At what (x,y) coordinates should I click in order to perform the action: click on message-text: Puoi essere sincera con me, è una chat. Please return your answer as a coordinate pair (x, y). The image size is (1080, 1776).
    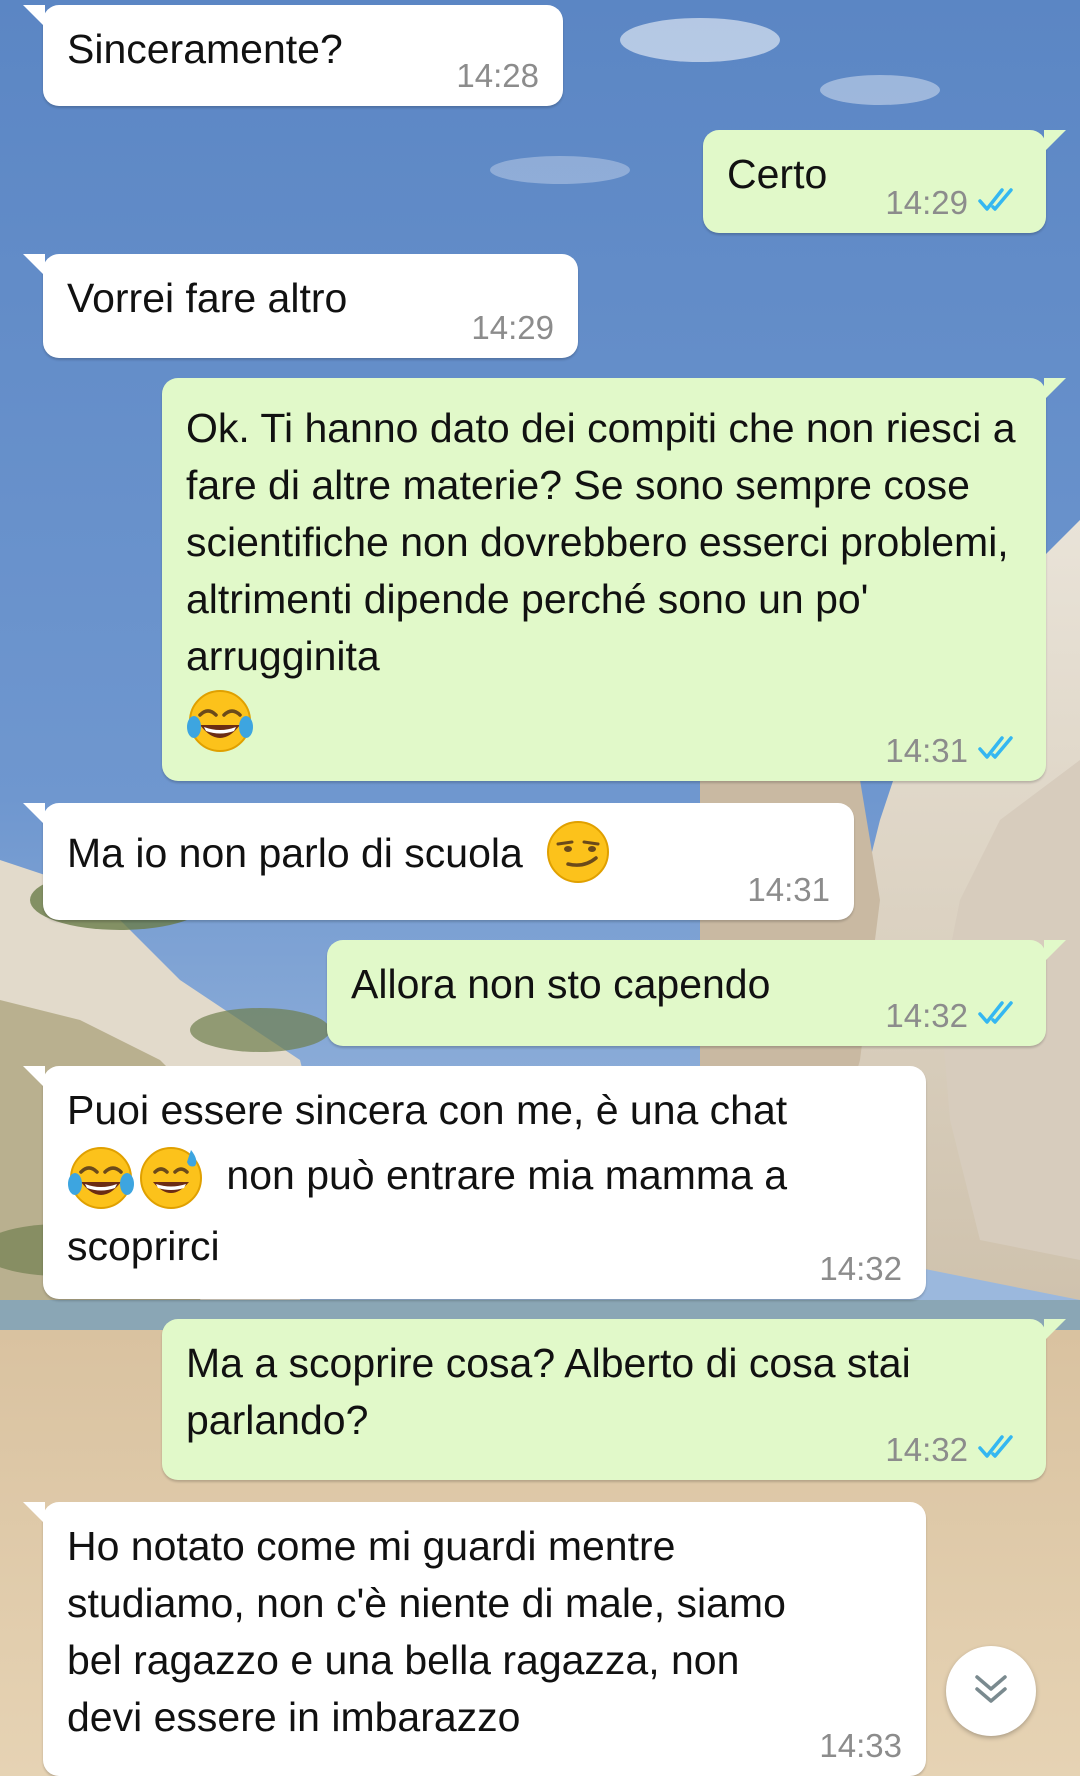
    Looking at the image, I should click on (427, 1110).